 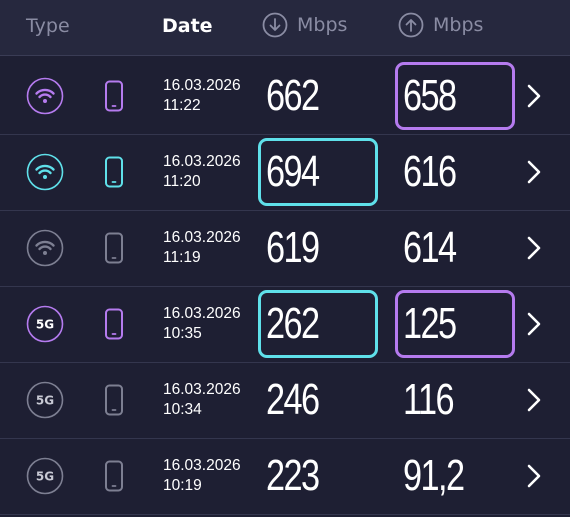 What do you see at coordinates (458, 25) in the screenshot?
I see `upload-unit-label: Mbps` at bounding box center [458, 25].